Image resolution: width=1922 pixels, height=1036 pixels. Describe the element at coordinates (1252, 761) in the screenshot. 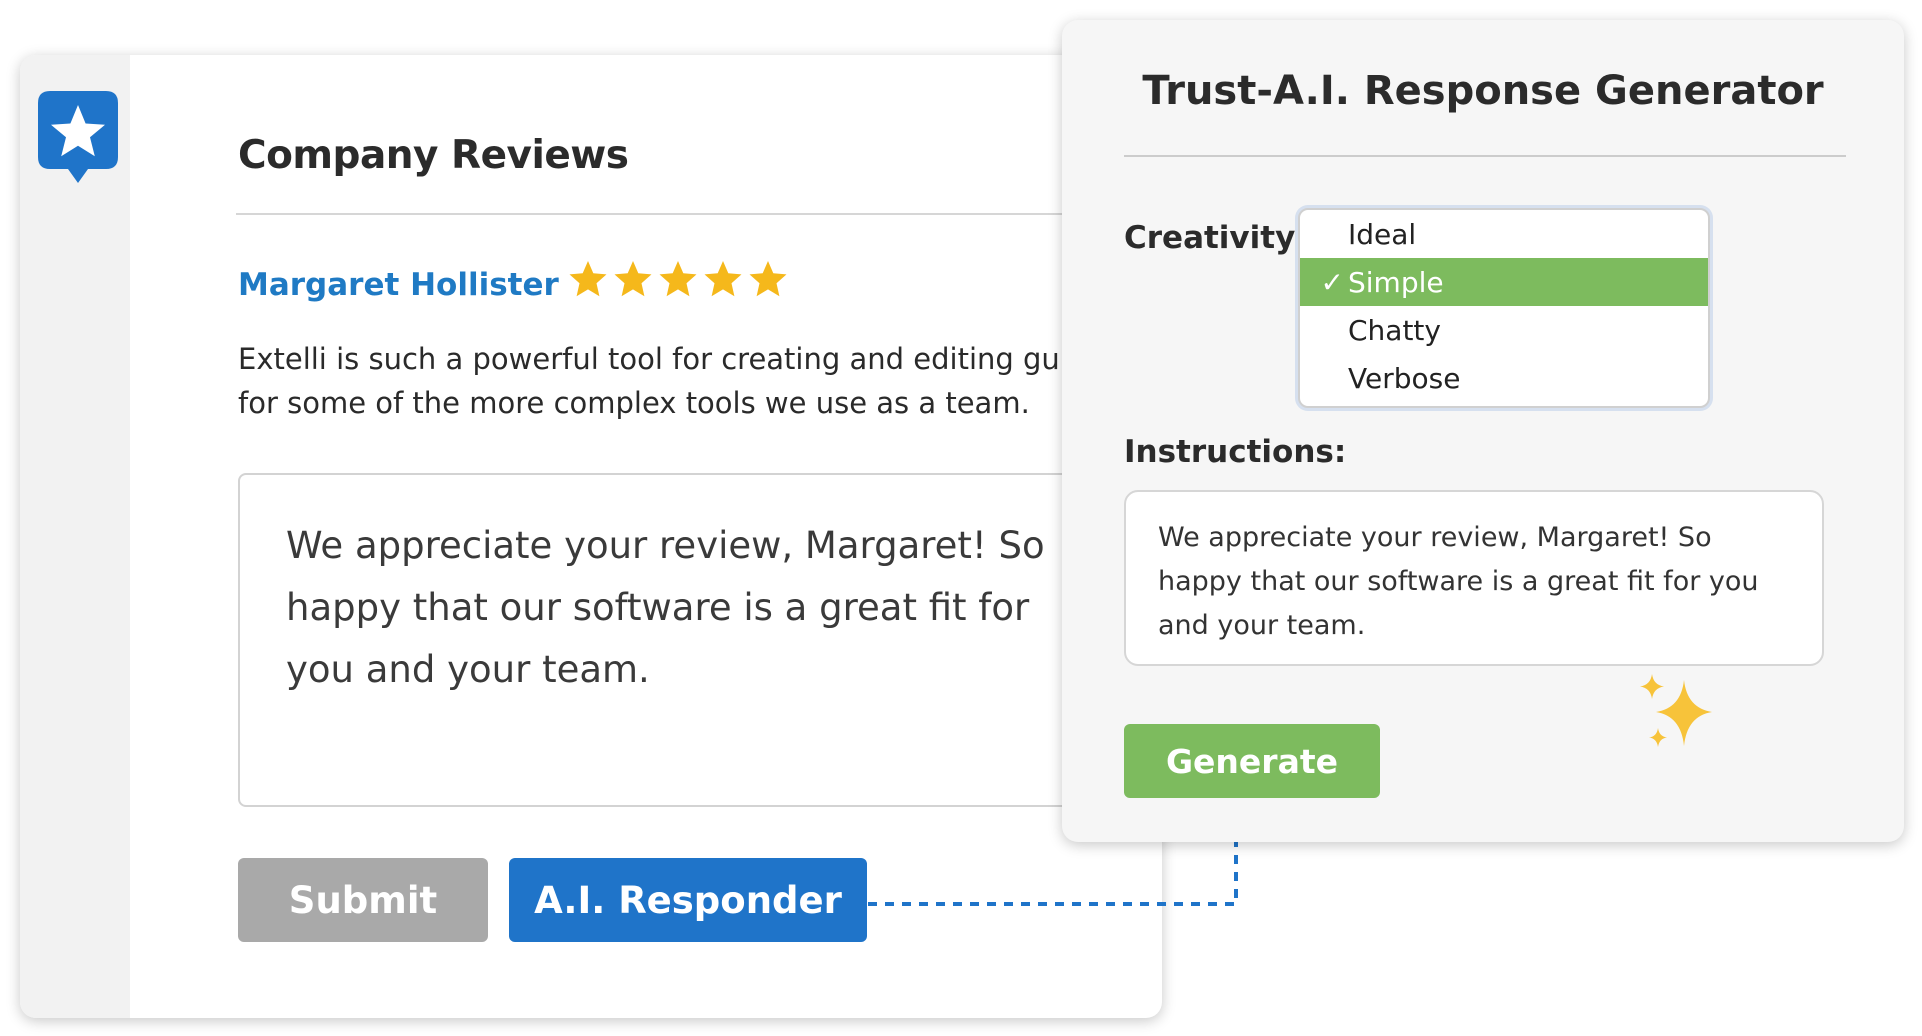

I see `generate-button: Generate` at that location.